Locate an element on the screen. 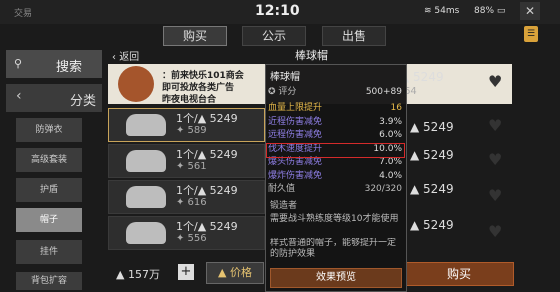  wifi-ping: ≋ 54ms is located at coordinates (442, 11).